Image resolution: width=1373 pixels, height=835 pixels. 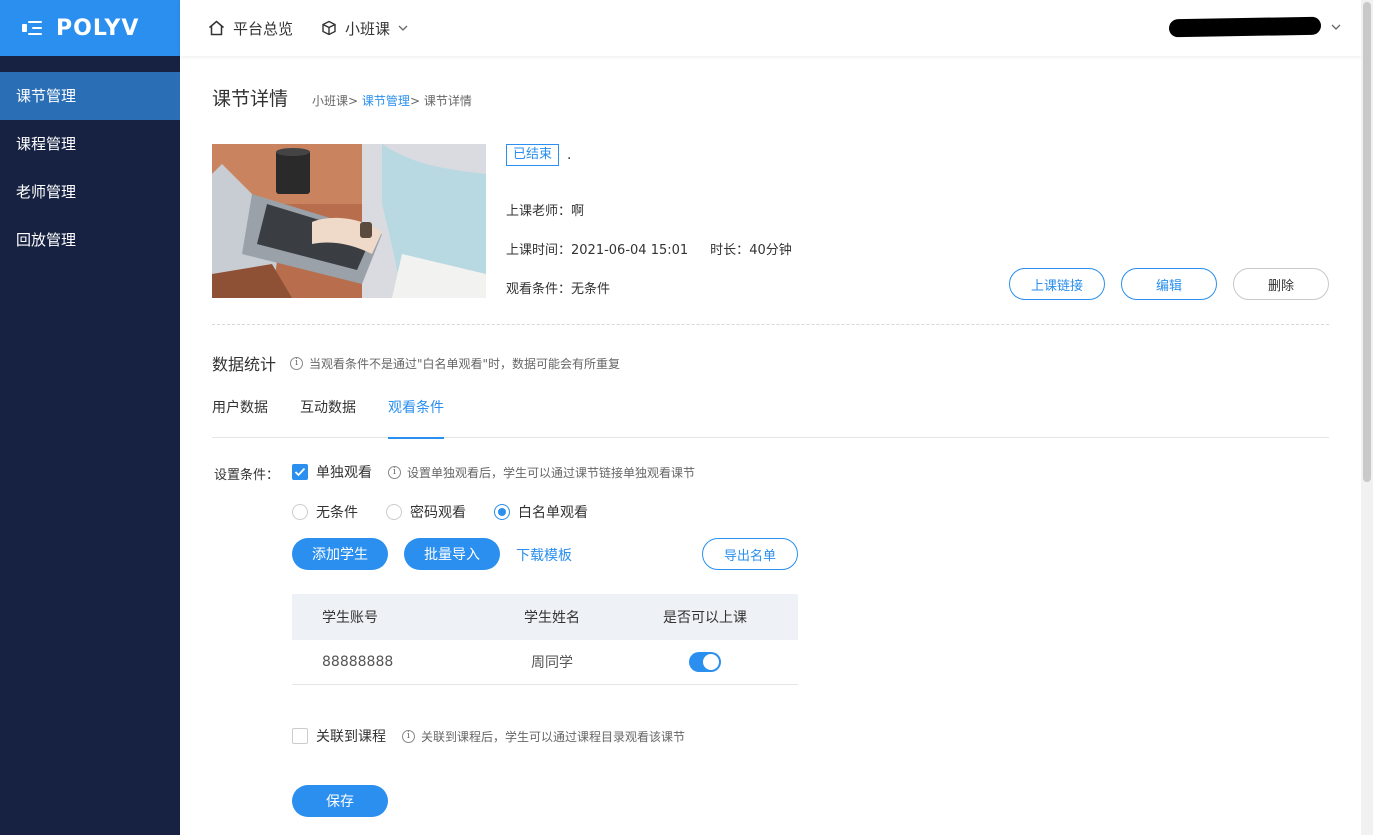 What do you see at coordinates (263, 28) in the screenshot?
I see `platform-overview-label: 平台总览` at bounding box center [263, 28].